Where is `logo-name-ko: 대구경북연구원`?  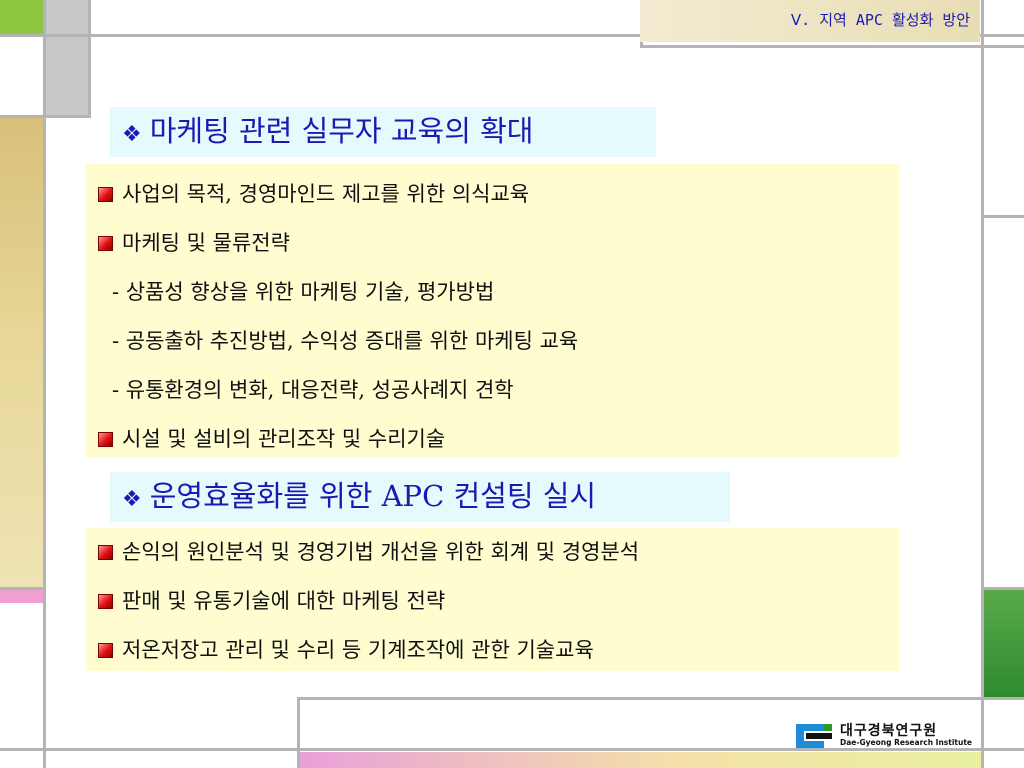
logo-name-ko: 대구경북연구원 is located at coordinates (889, 731).